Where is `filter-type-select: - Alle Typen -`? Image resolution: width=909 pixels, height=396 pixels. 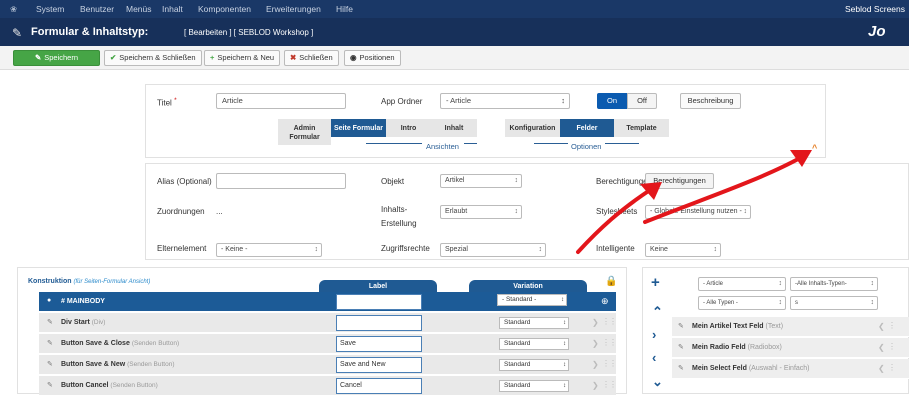 filter-type-select: - Alle Typen - is located at coordinates (742, 303).